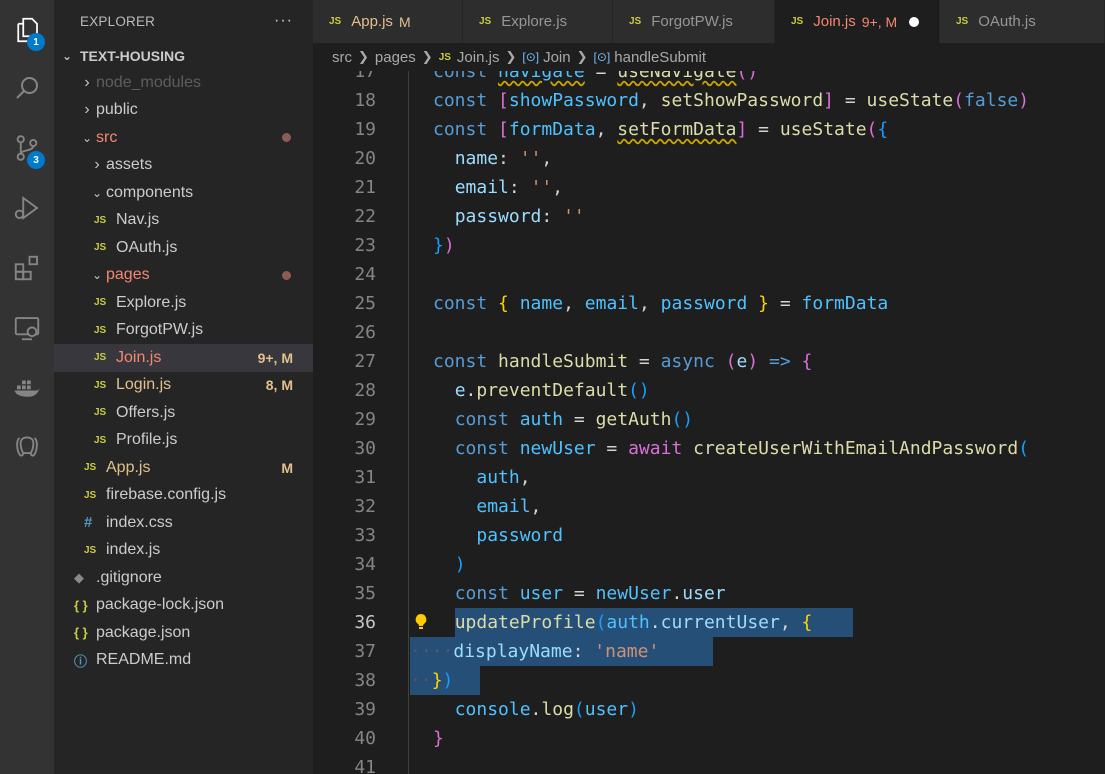  Describe the element at coordinates (509, 303) in the screenshot. I see `code-token: {` at that location.